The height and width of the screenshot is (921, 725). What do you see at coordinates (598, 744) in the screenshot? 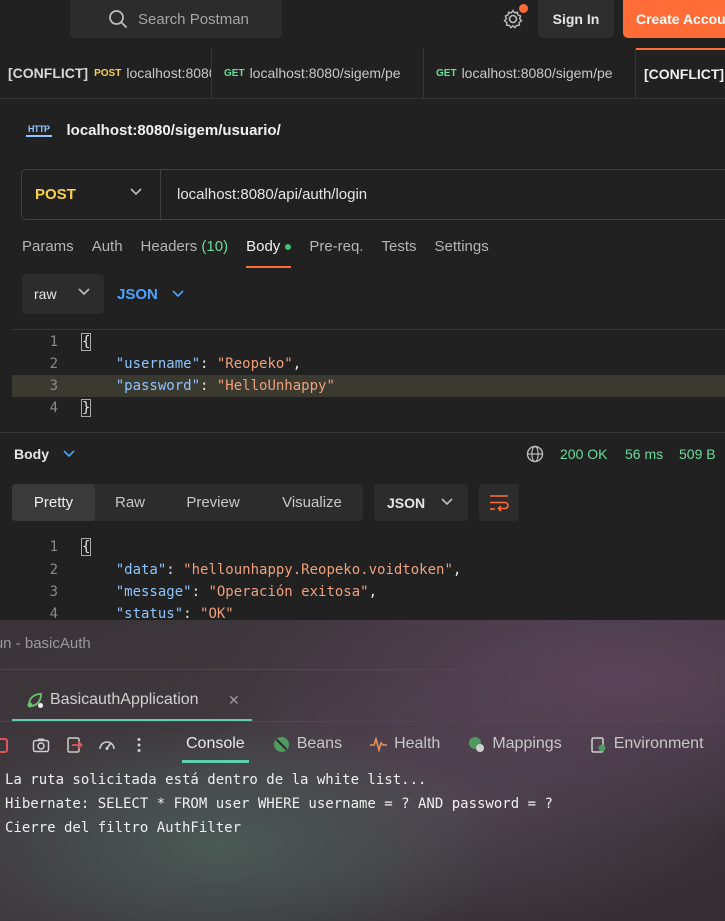
I see `environment-icon` at bounding box center [598, 744].